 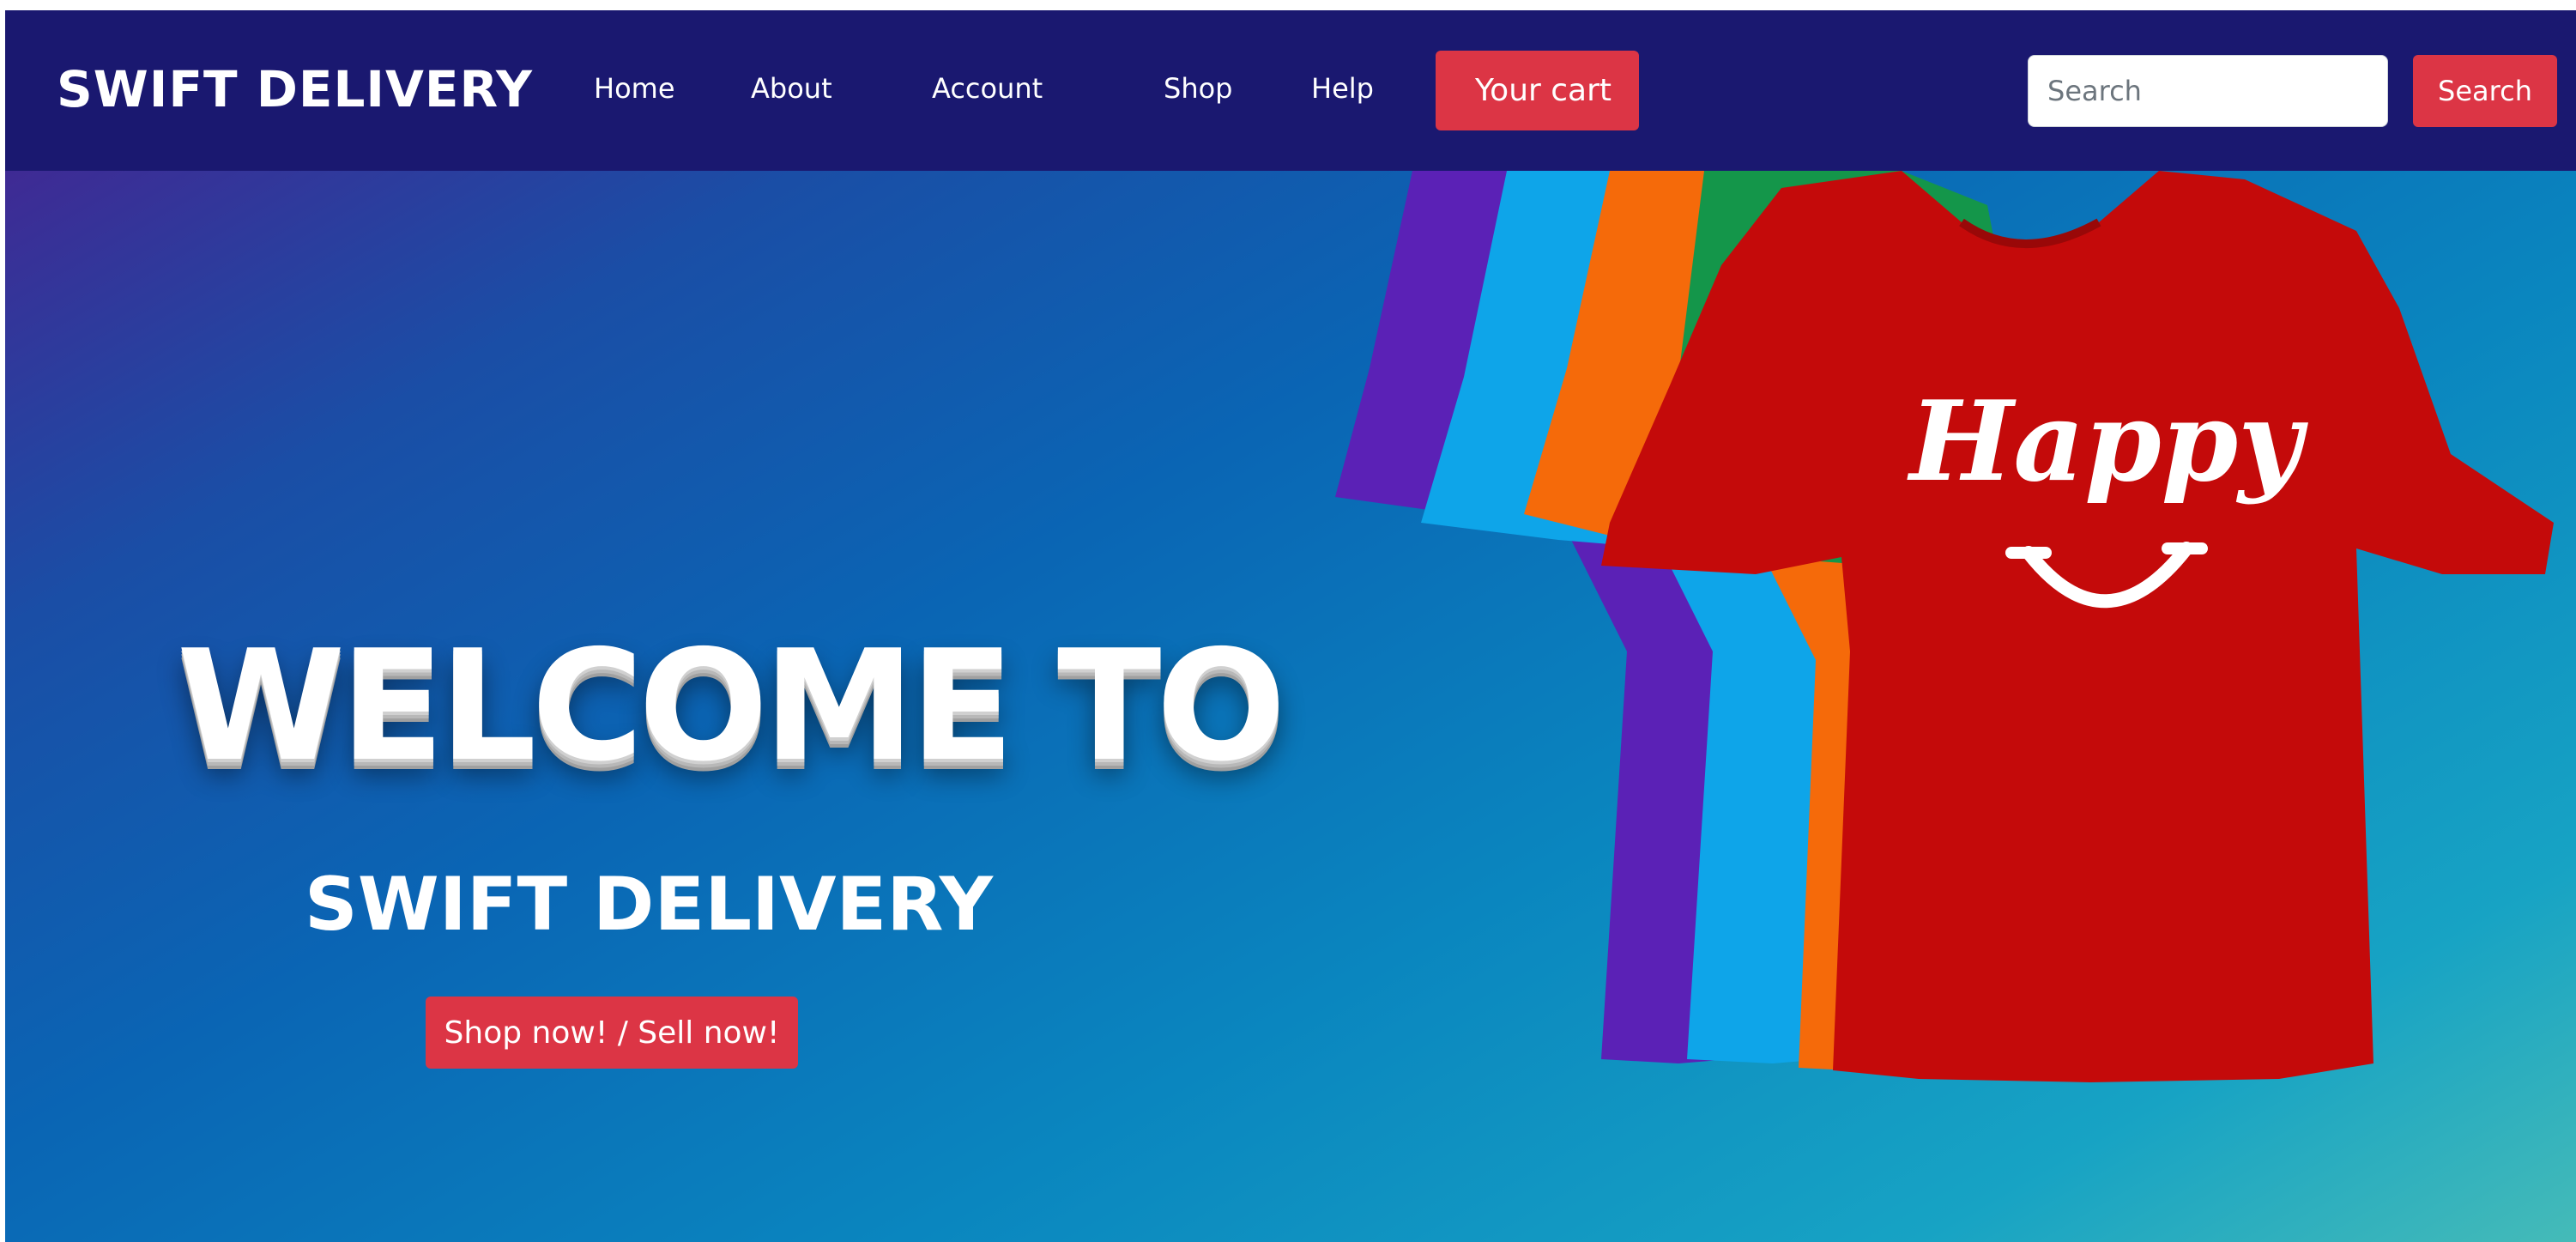 I want to click on hero-heading: WELCOME TO, so click(x=731, y=706).